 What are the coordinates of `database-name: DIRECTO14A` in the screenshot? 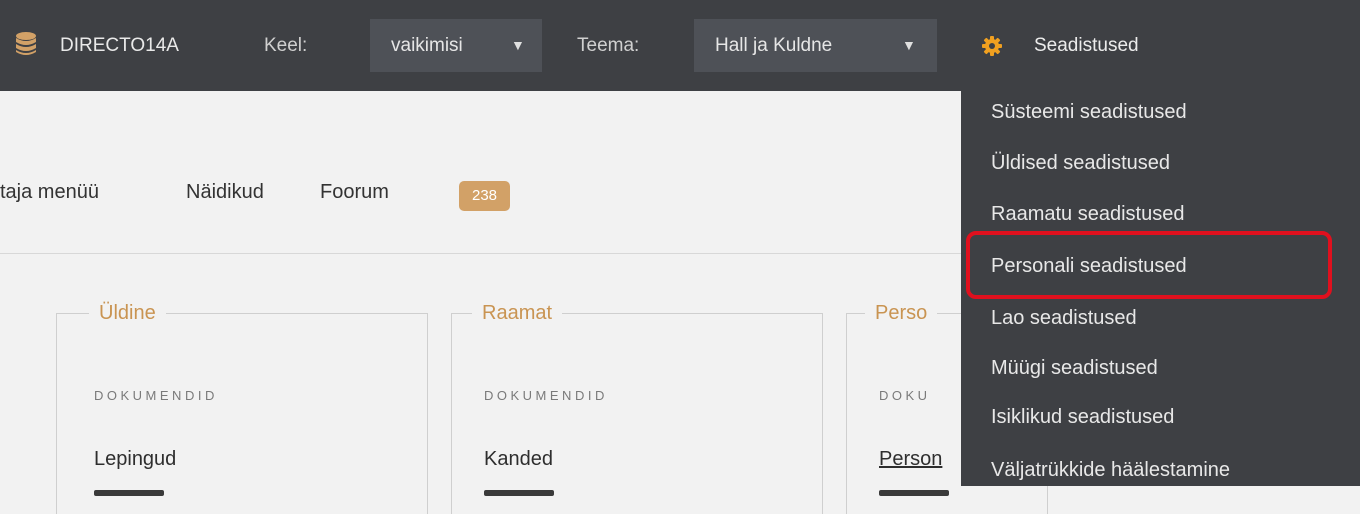 It's located at (119, 45).